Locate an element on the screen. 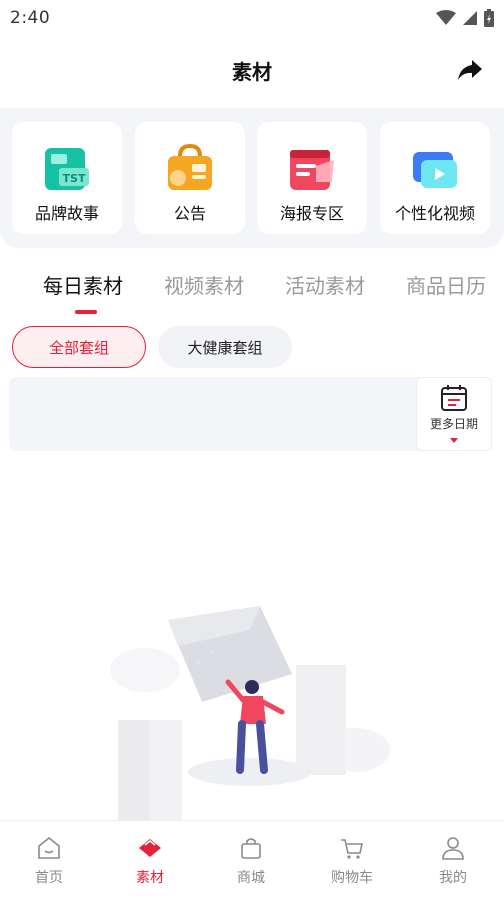 This screenshot has width=504, height=901. tab-active-indicator is located at coordinates (86, 312).